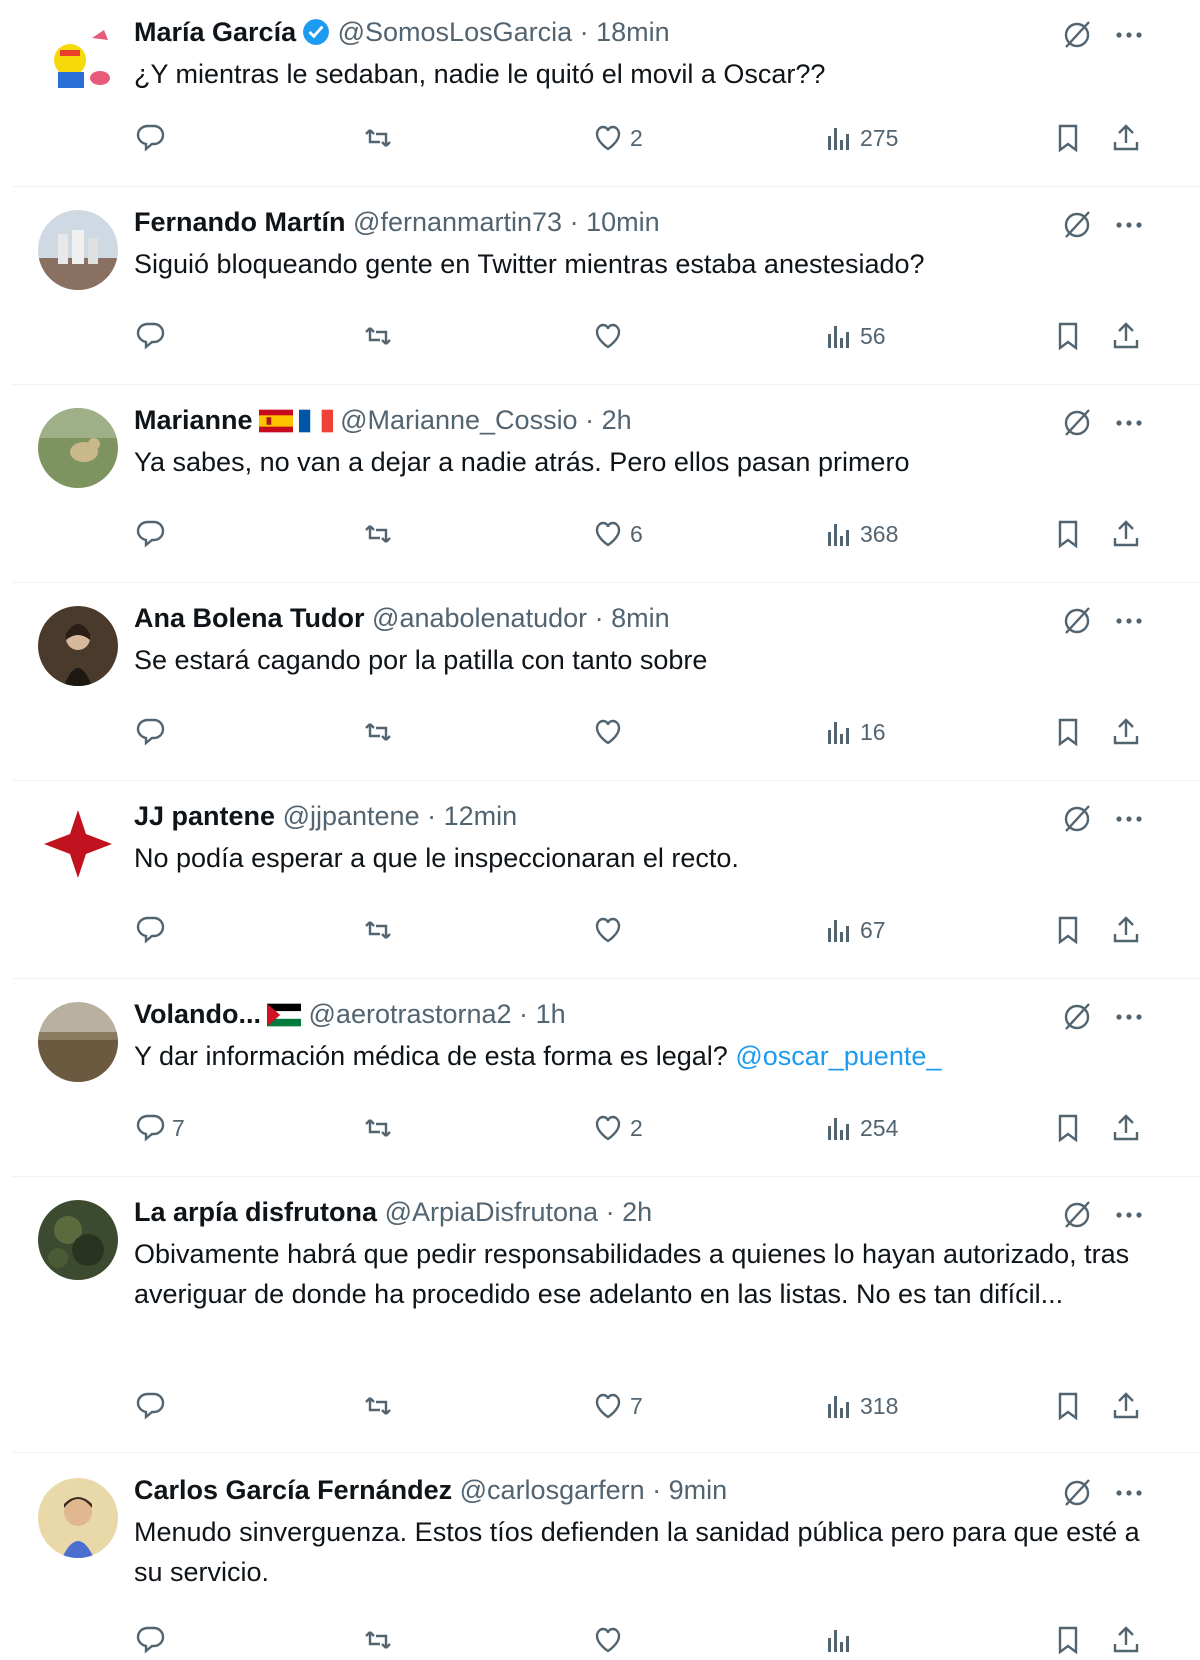  Describe the element at coordinates (617, 1406) in the screenshot. I see `like-button: 7` at that location.